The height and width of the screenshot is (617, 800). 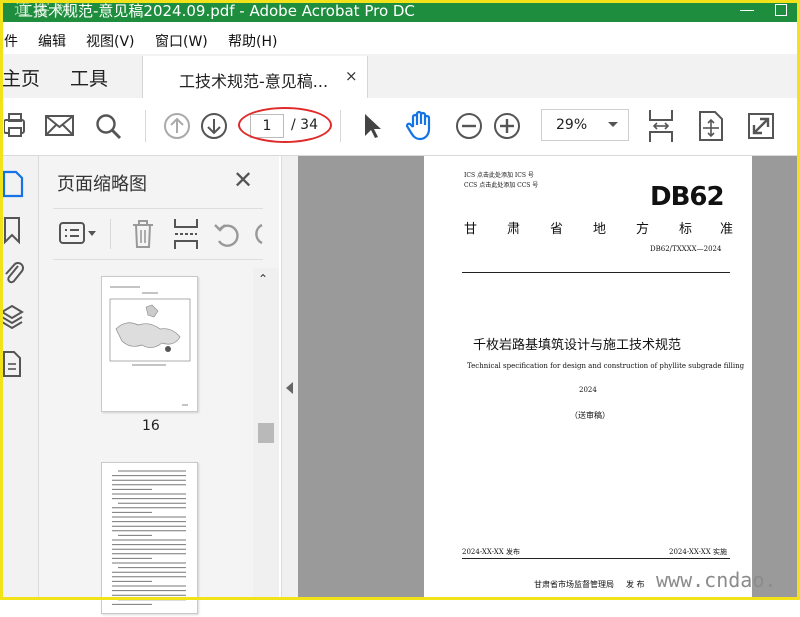 I want to click on site-watermark: www.cndao., so click(x=716, y=580).